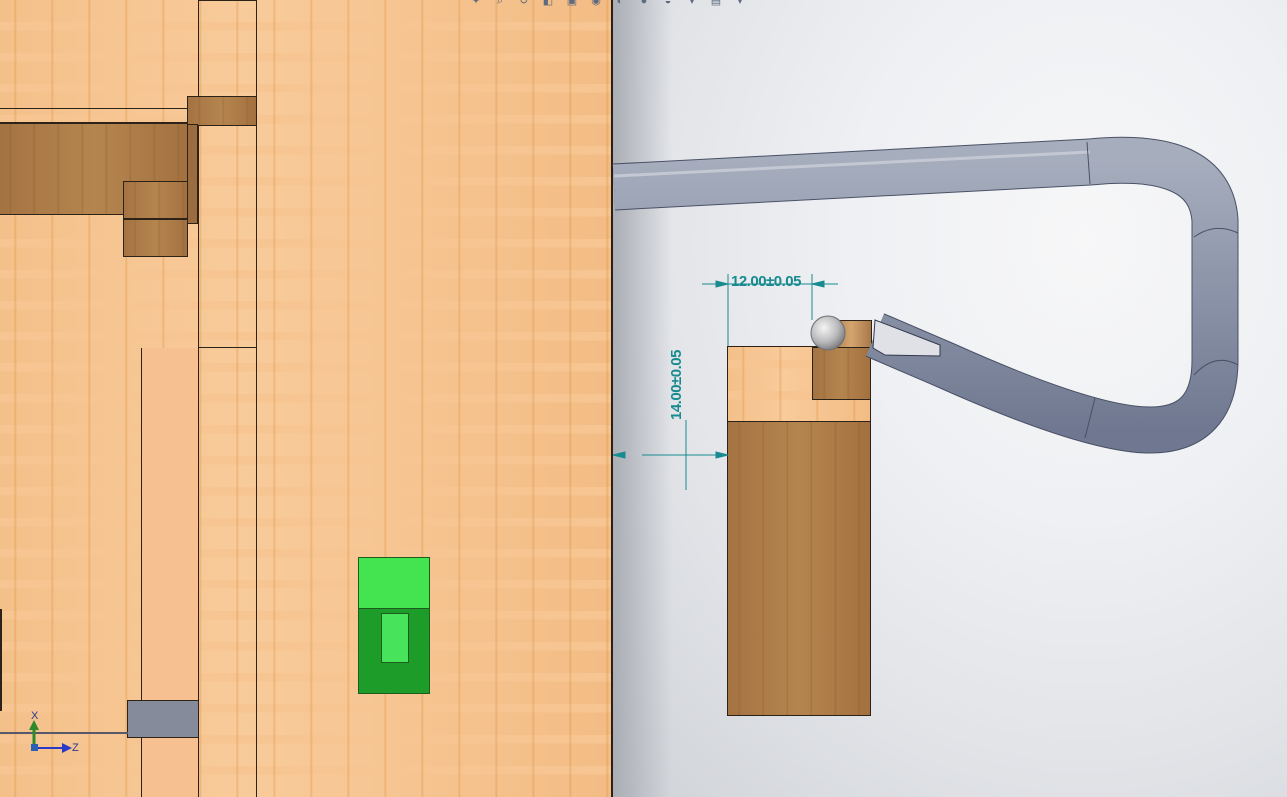  I want to click on view-settings-icon: ▾, so click(692, 3).